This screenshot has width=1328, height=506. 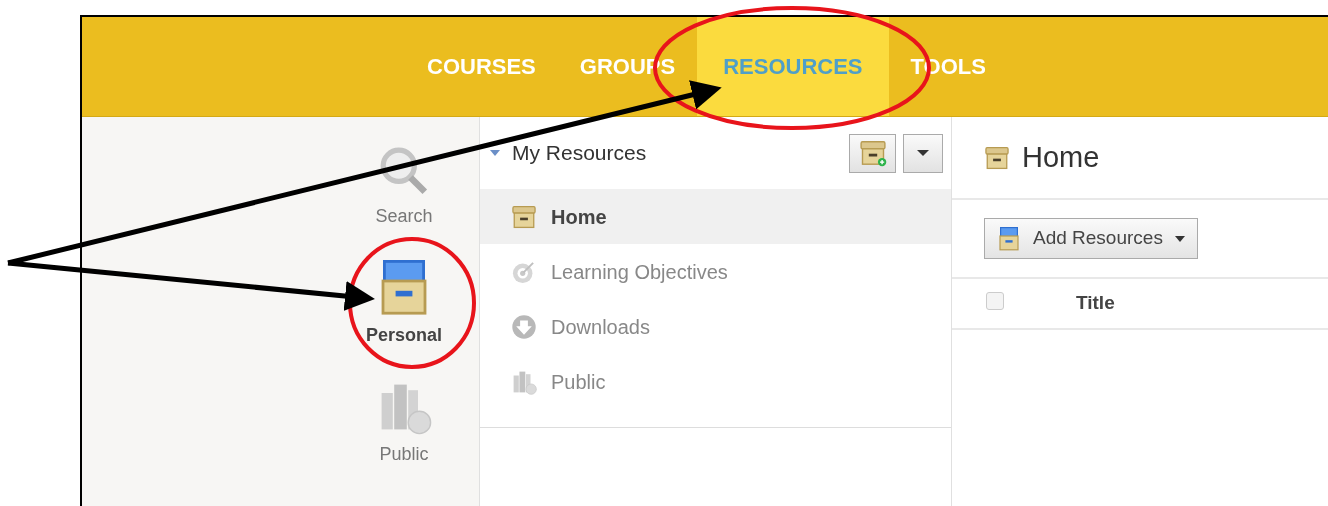 I want to click on tree-title: My Resources, so click(x=580, y=153).